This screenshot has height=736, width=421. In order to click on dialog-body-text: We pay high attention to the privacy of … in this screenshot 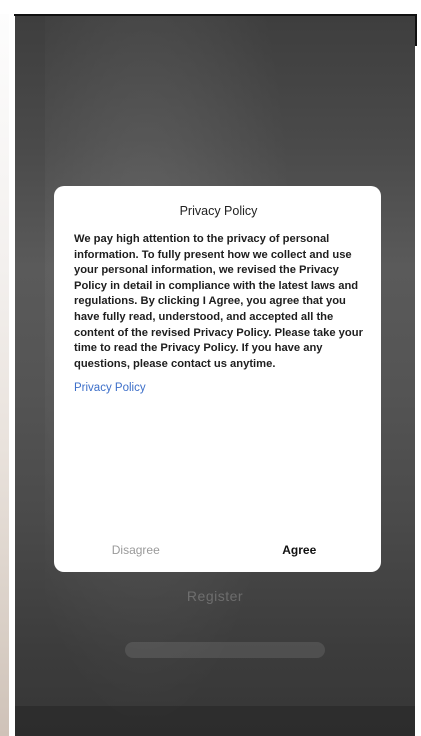, I will do `click(218, 301)`.